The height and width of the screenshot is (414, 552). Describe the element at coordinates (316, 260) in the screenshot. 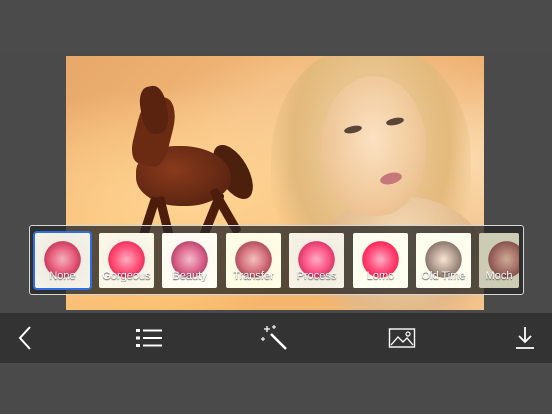

I see `filter-process: Process` at that location.